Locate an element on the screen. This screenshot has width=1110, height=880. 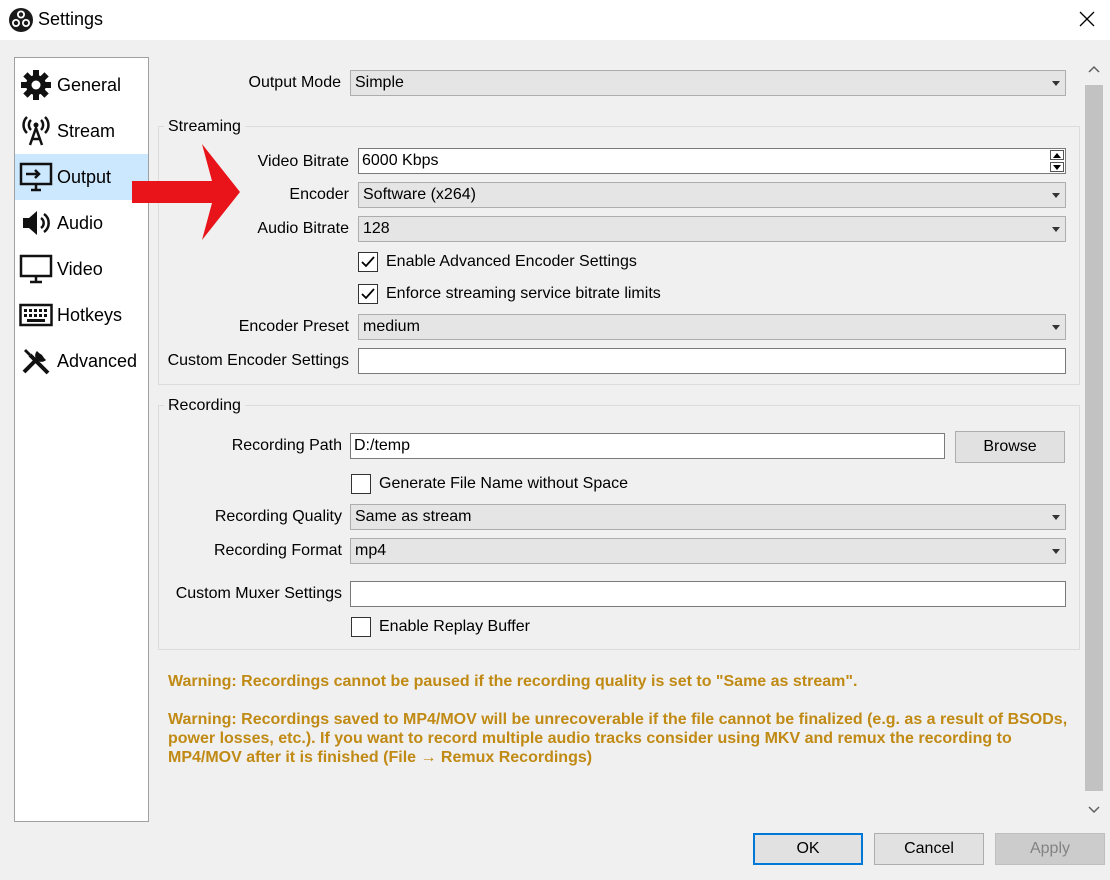
sidebar-item-label: Video is located at coordinates (80, 268).